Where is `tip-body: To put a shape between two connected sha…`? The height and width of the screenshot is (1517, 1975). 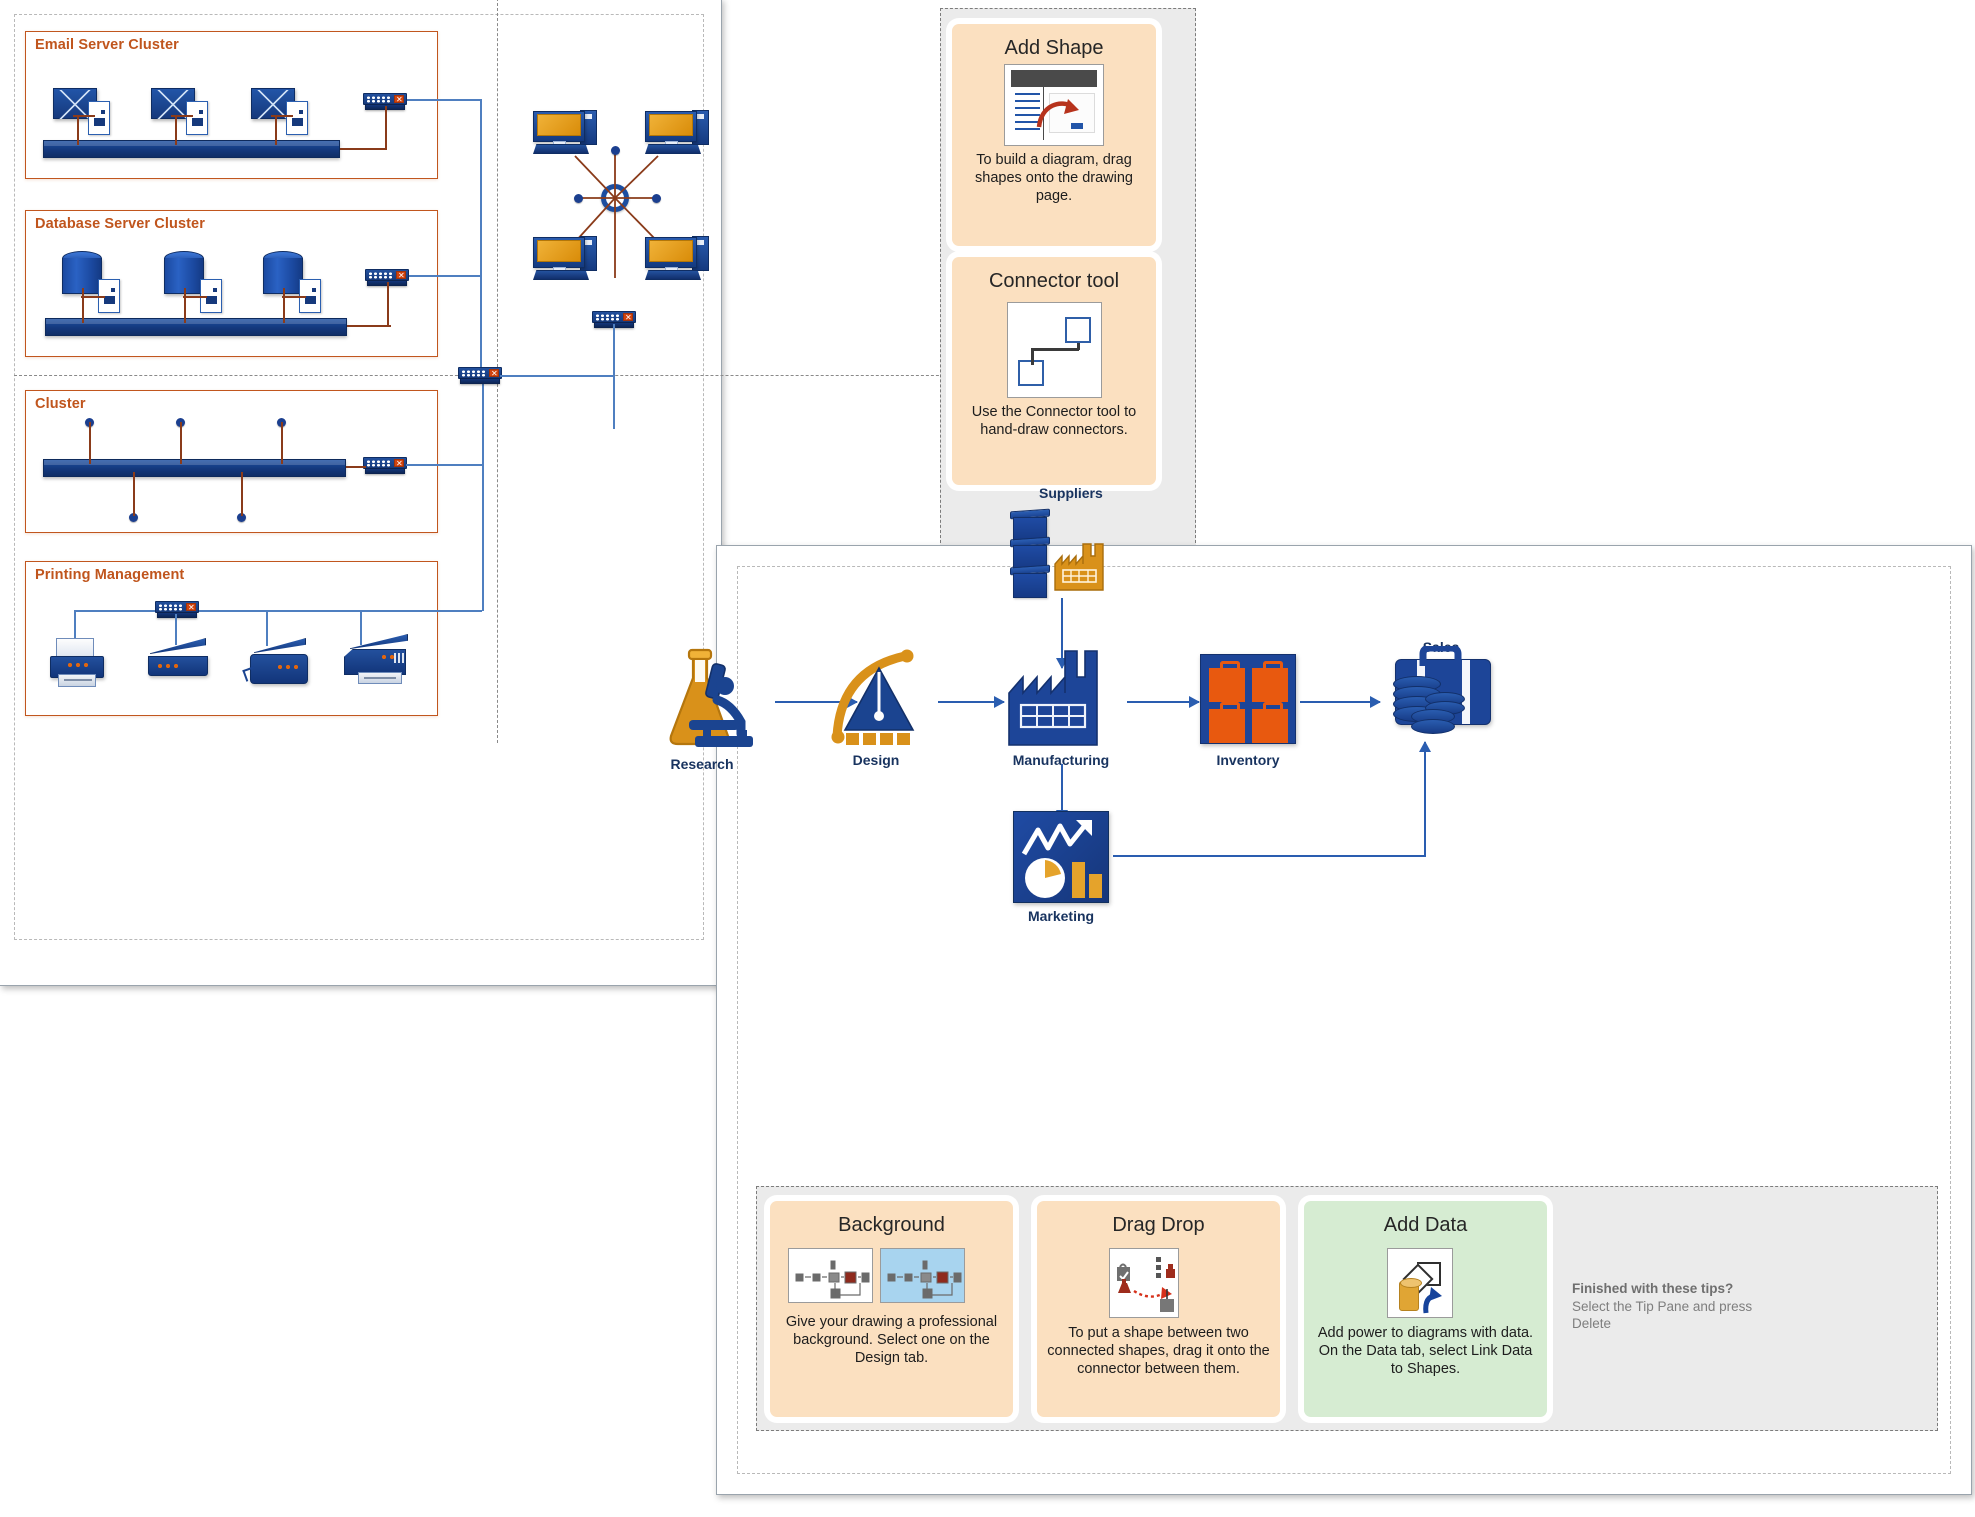 tip-body: To put a shape between two connected sha… is located at coordinates (1158, 1351).